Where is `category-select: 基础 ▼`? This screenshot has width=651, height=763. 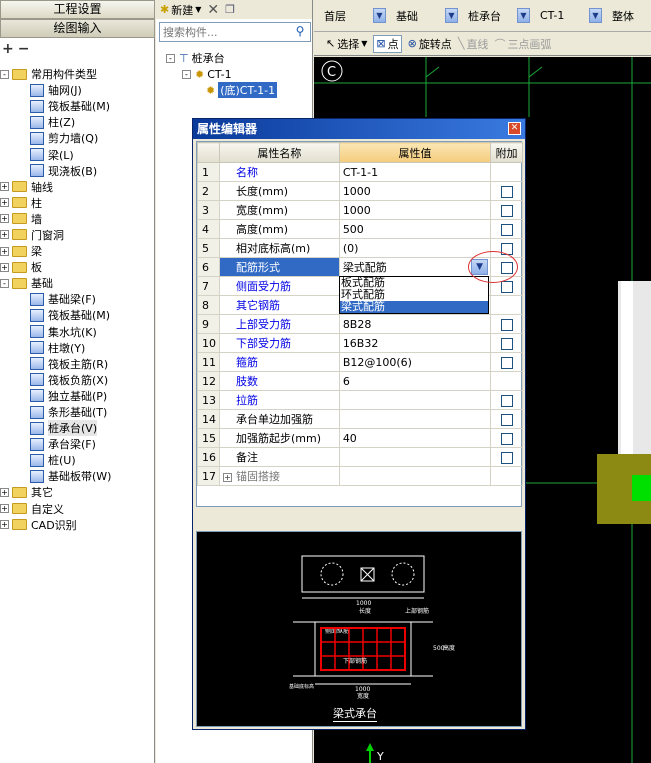 category-select: 基础 ▼ is located at coordinates (425, 15).